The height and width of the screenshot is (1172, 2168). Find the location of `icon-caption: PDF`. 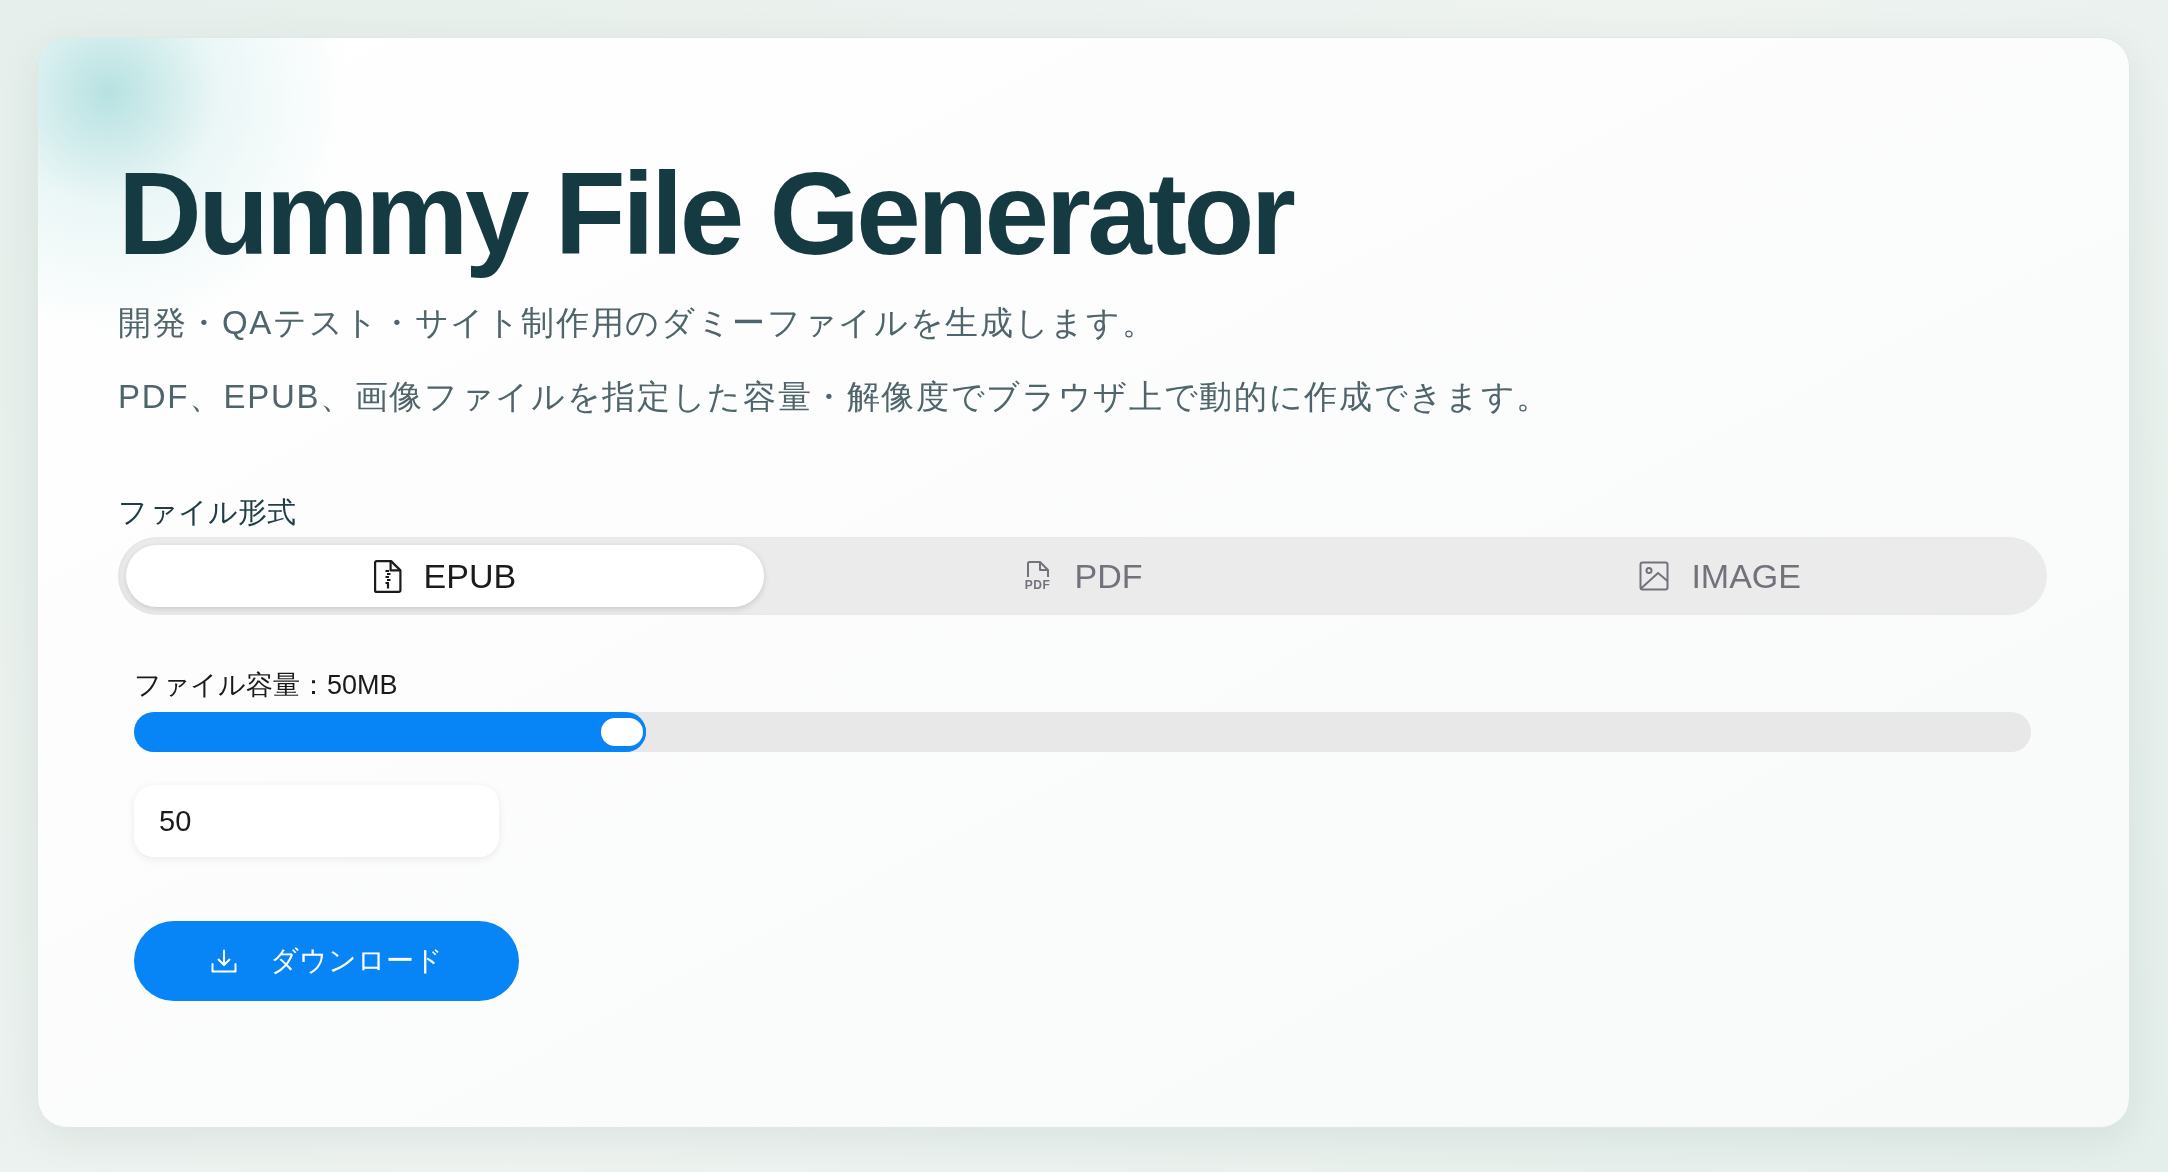

icon-caption: PDF is located at coordinates (1037, 585).